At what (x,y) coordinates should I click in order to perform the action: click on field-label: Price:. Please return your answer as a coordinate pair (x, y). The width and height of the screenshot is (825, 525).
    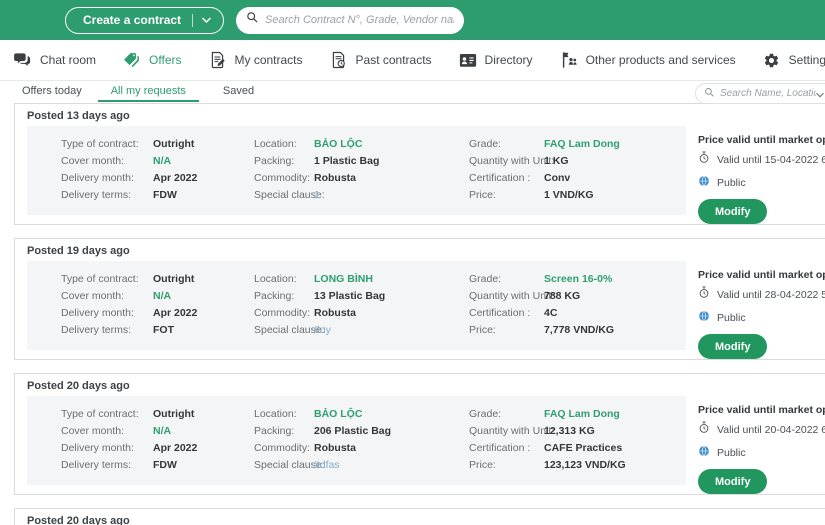
    Looking at the image, I should click on (482, 194).